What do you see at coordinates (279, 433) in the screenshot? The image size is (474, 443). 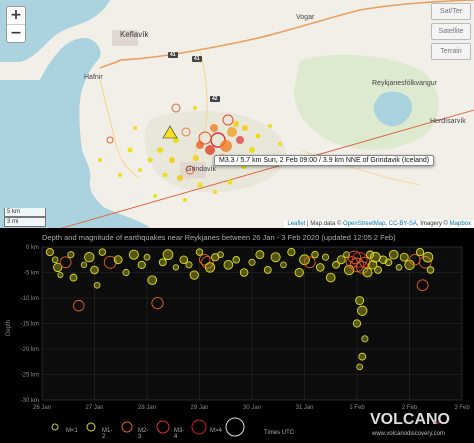 I see `times-label: Times UTC` at bounding box center [279, 433].